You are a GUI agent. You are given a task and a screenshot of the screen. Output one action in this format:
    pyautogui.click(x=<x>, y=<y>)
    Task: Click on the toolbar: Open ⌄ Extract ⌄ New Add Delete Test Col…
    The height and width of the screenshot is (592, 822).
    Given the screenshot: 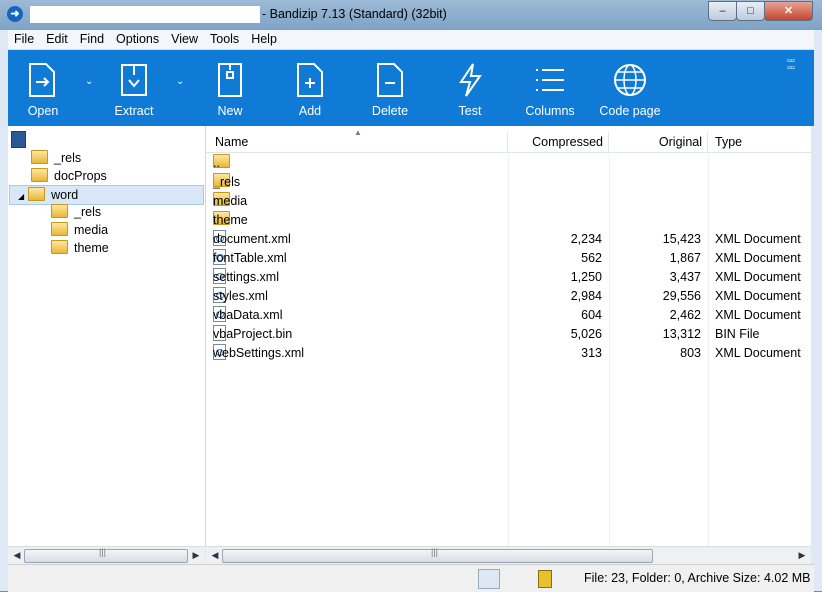 What is the action you would take?
    pyautogui.click(x=411, y=88)
    